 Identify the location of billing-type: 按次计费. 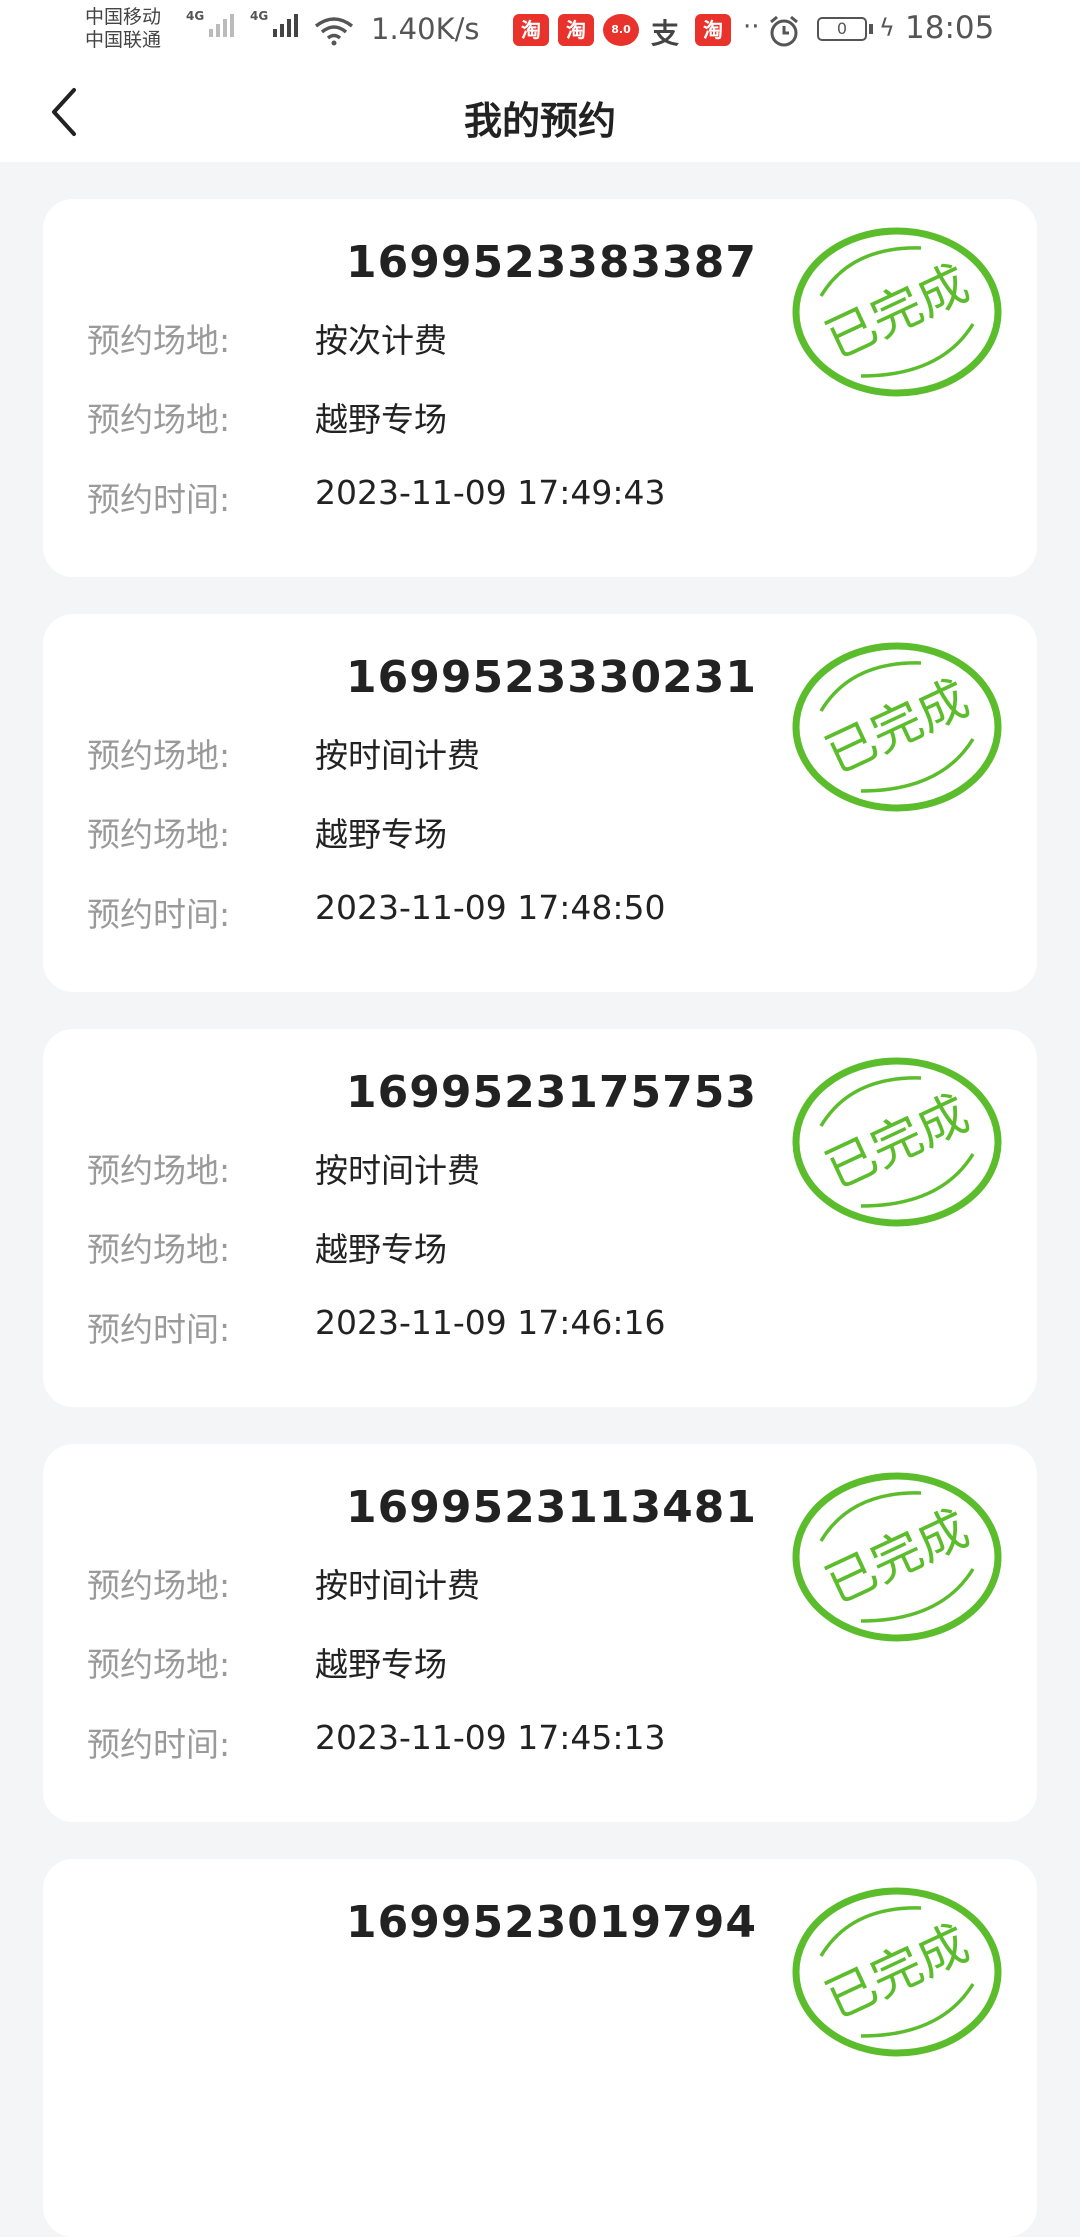
(381, 340).